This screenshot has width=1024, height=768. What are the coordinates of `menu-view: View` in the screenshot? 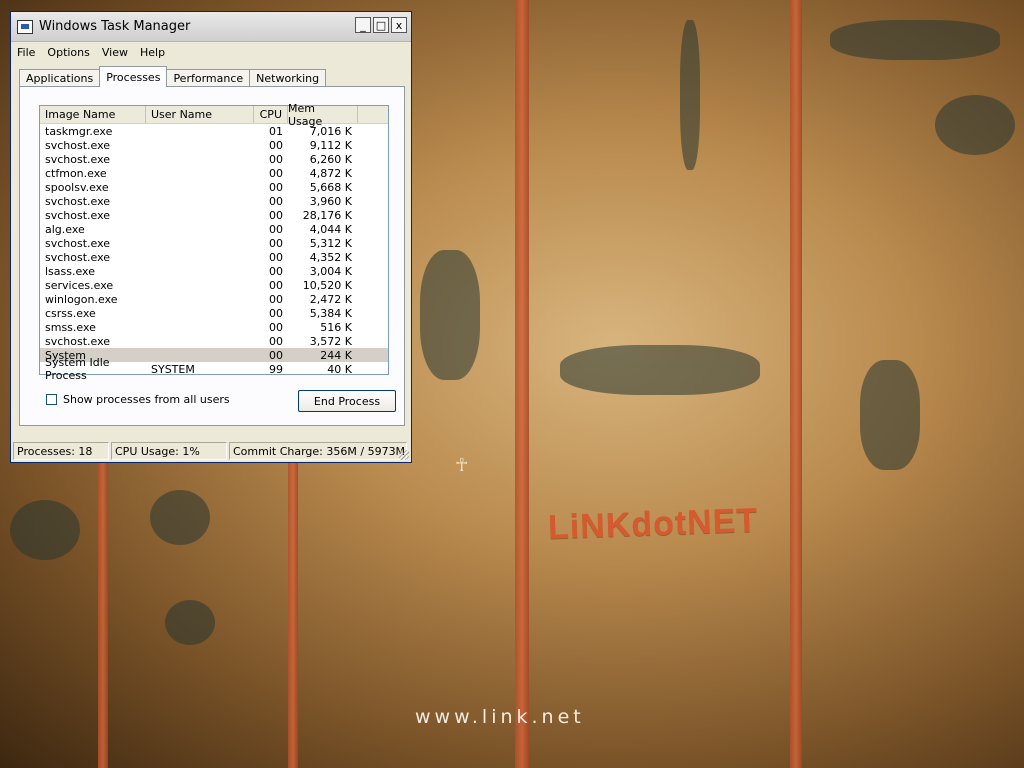 It's located at (115, 52).